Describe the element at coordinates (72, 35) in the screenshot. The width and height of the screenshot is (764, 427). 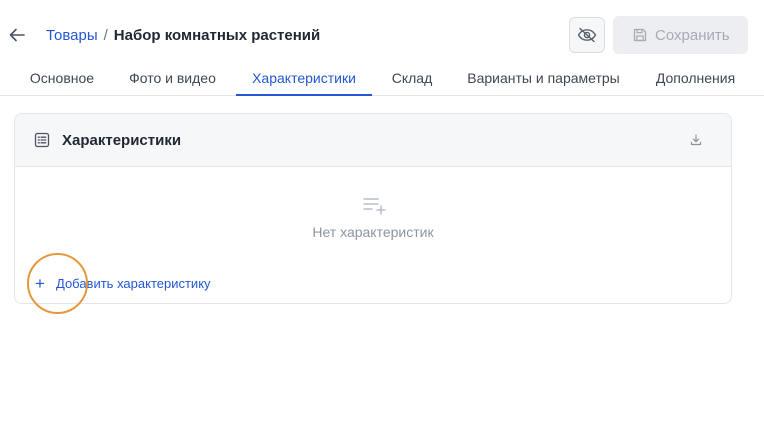
I see `breadcrumb-link-products: Товары` at that location.